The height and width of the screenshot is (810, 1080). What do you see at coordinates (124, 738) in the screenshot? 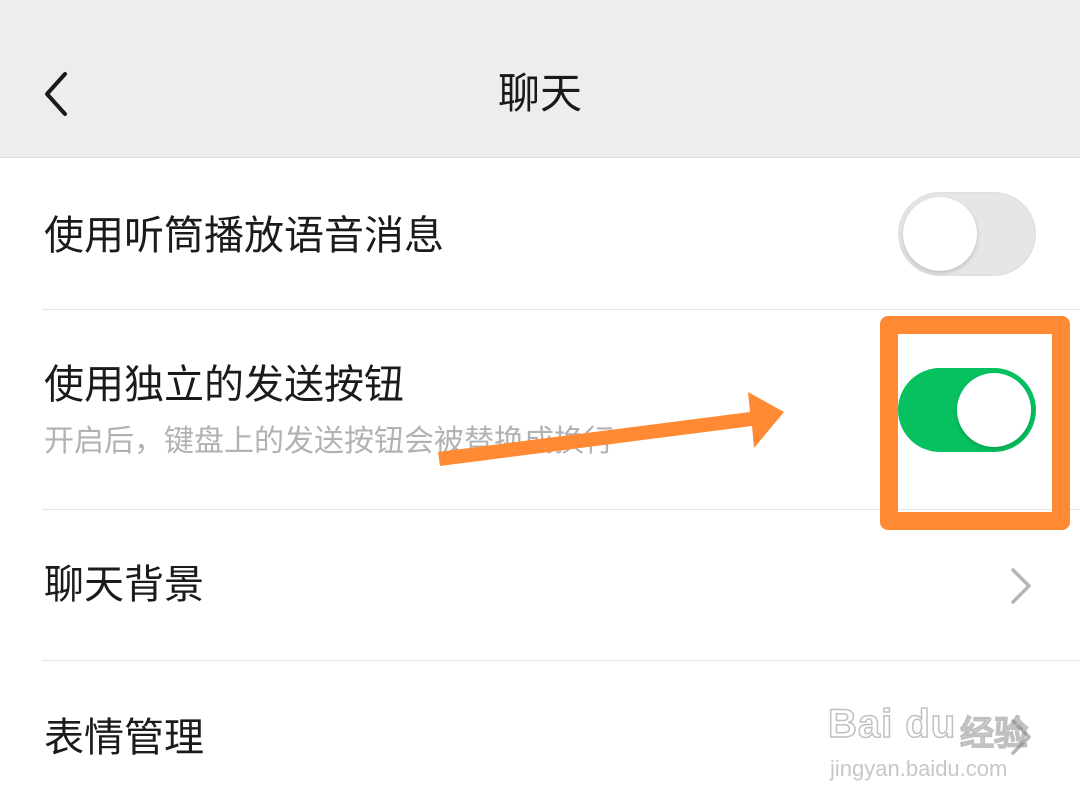
I see `setting-label-sticker-management: 表情管理` at bounding box center [124, 738].